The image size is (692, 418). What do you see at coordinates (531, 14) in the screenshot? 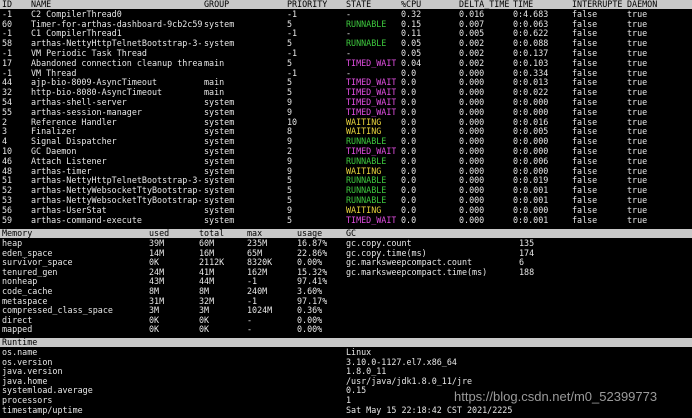
I see `thread-time: 0:4.683` at bounding box center [531, 14].